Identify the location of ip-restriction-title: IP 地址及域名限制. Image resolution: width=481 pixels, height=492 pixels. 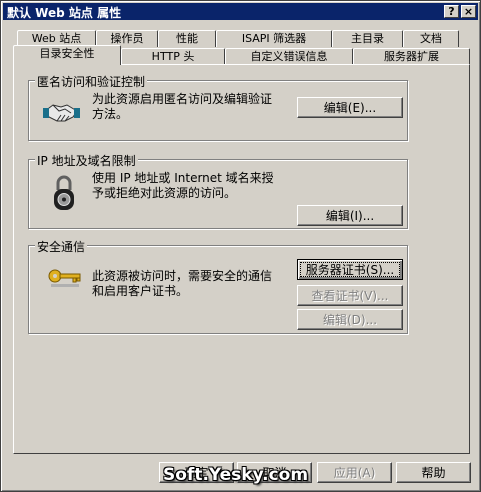
(86, 160).